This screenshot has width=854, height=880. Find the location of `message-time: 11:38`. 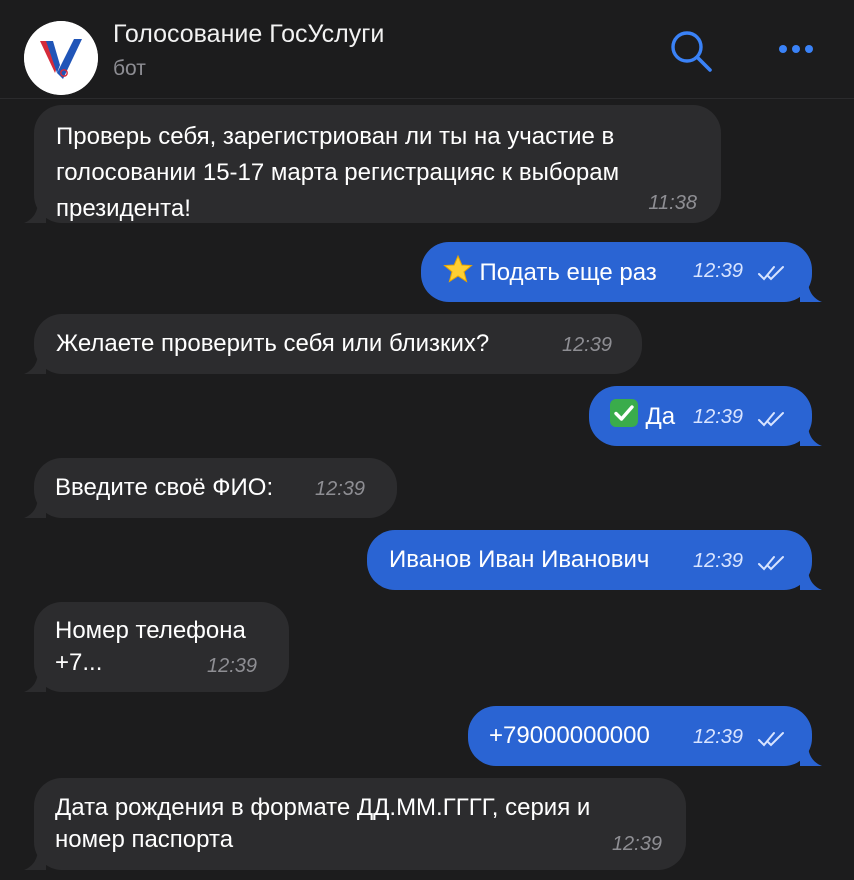

message-time: 11:38 is located at coordinates (672, 203).